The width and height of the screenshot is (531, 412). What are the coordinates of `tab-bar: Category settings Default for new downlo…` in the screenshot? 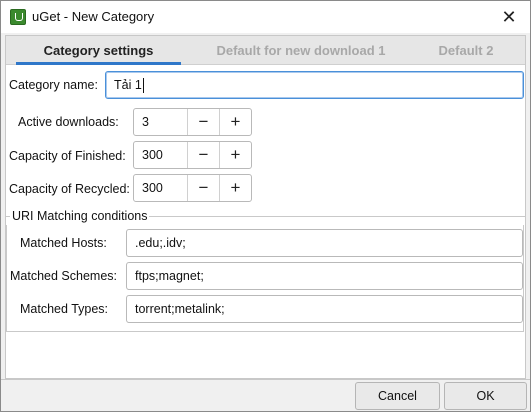 It's located at (265, 50).